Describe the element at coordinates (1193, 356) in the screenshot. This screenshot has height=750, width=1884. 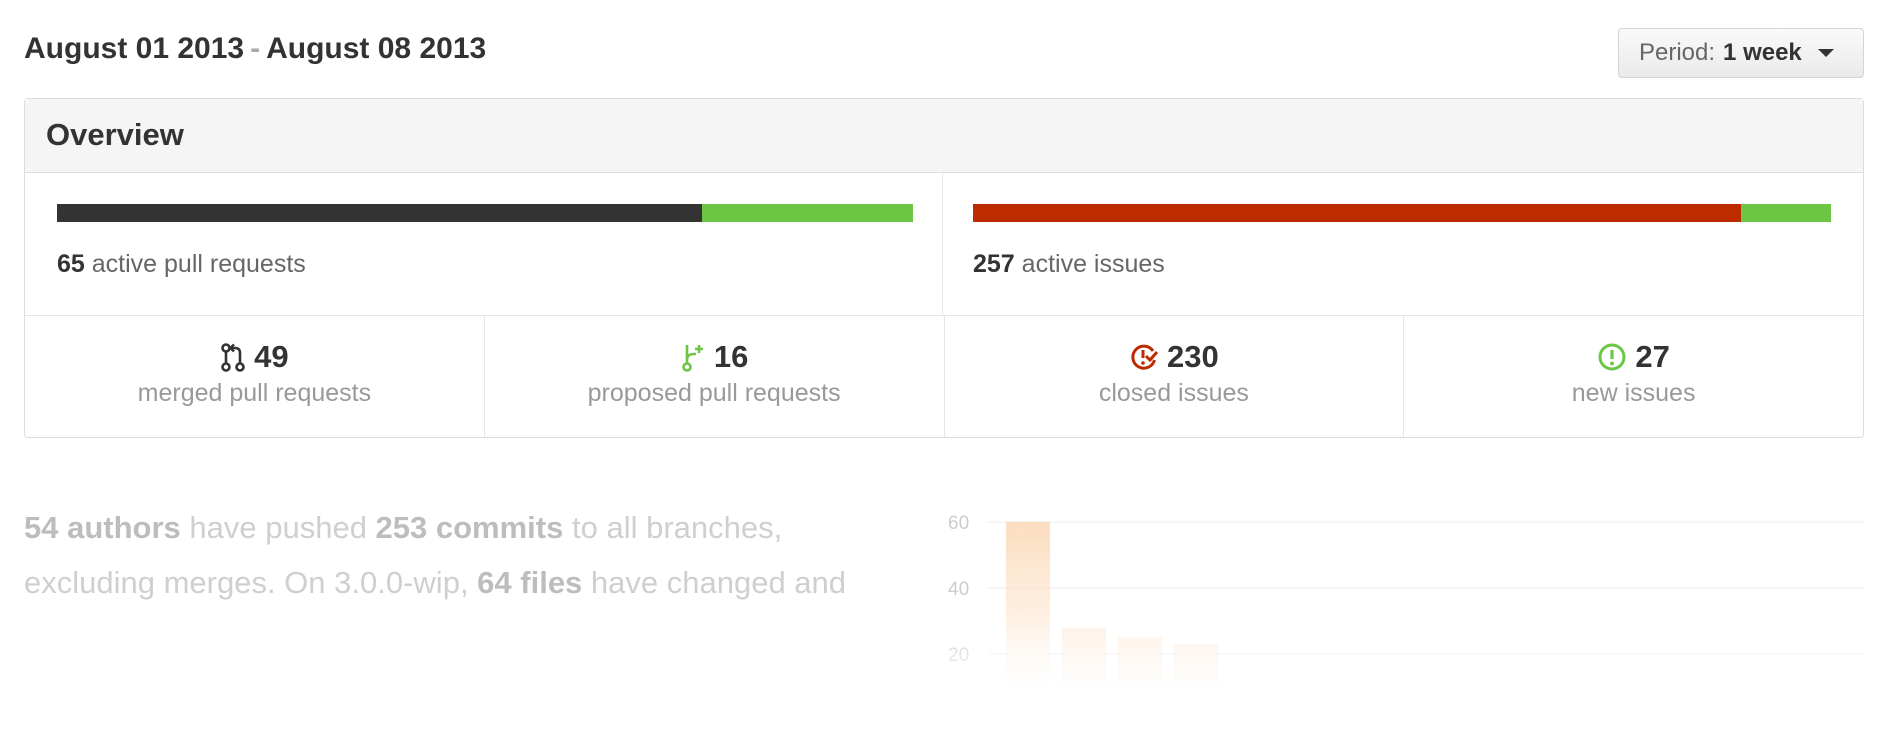
I see `closed-issues-count: 230` at that location.